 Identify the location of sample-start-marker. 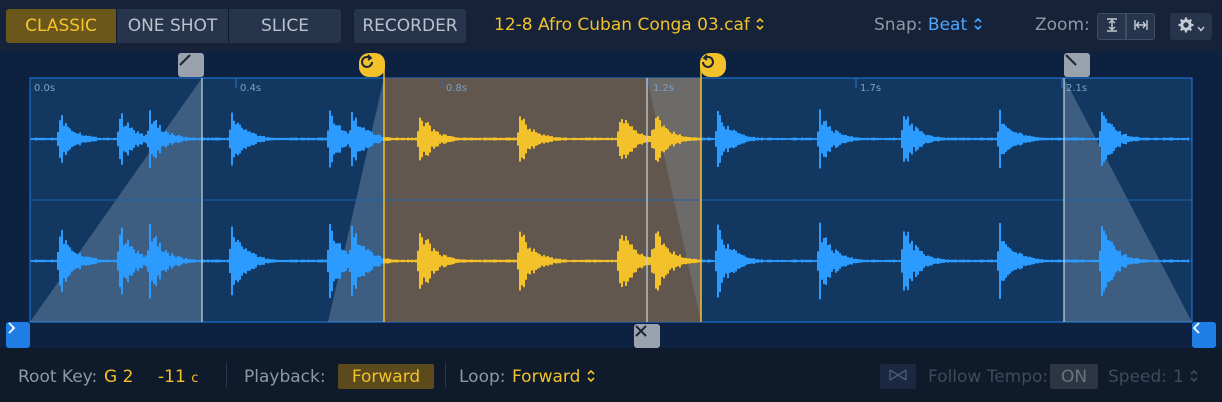
(18, 335).